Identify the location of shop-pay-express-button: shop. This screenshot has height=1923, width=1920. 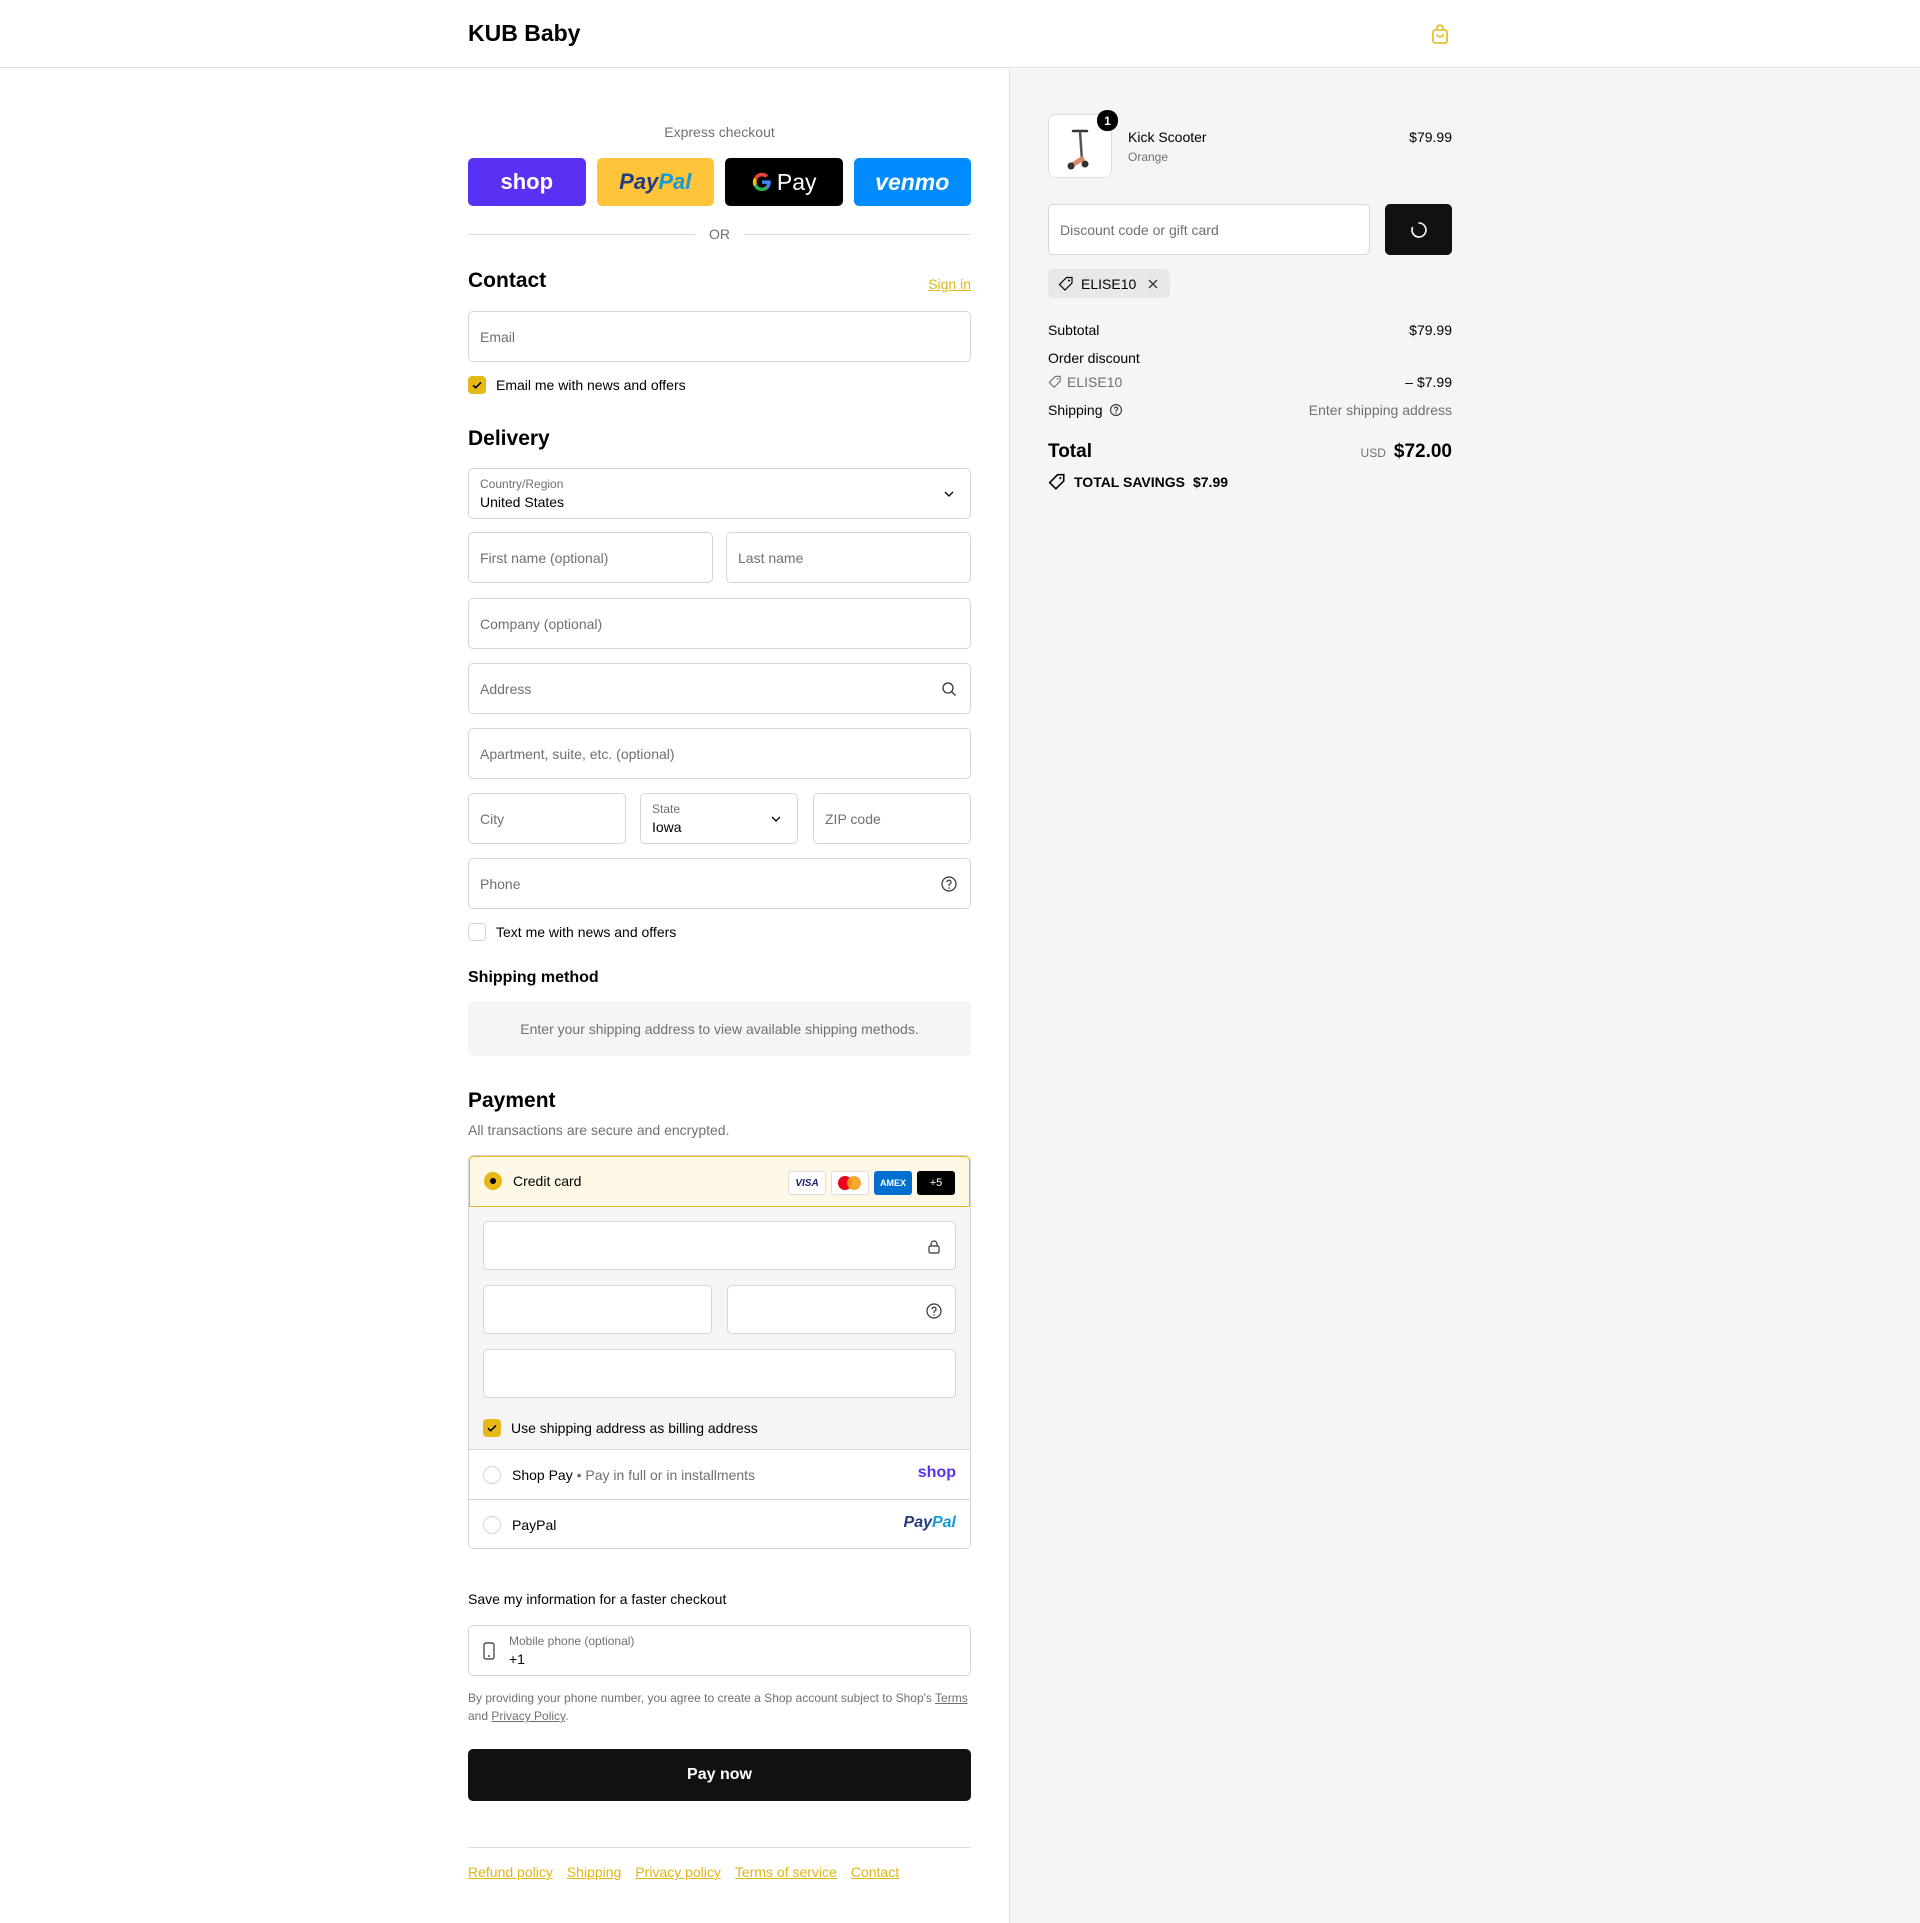
(527, 182).